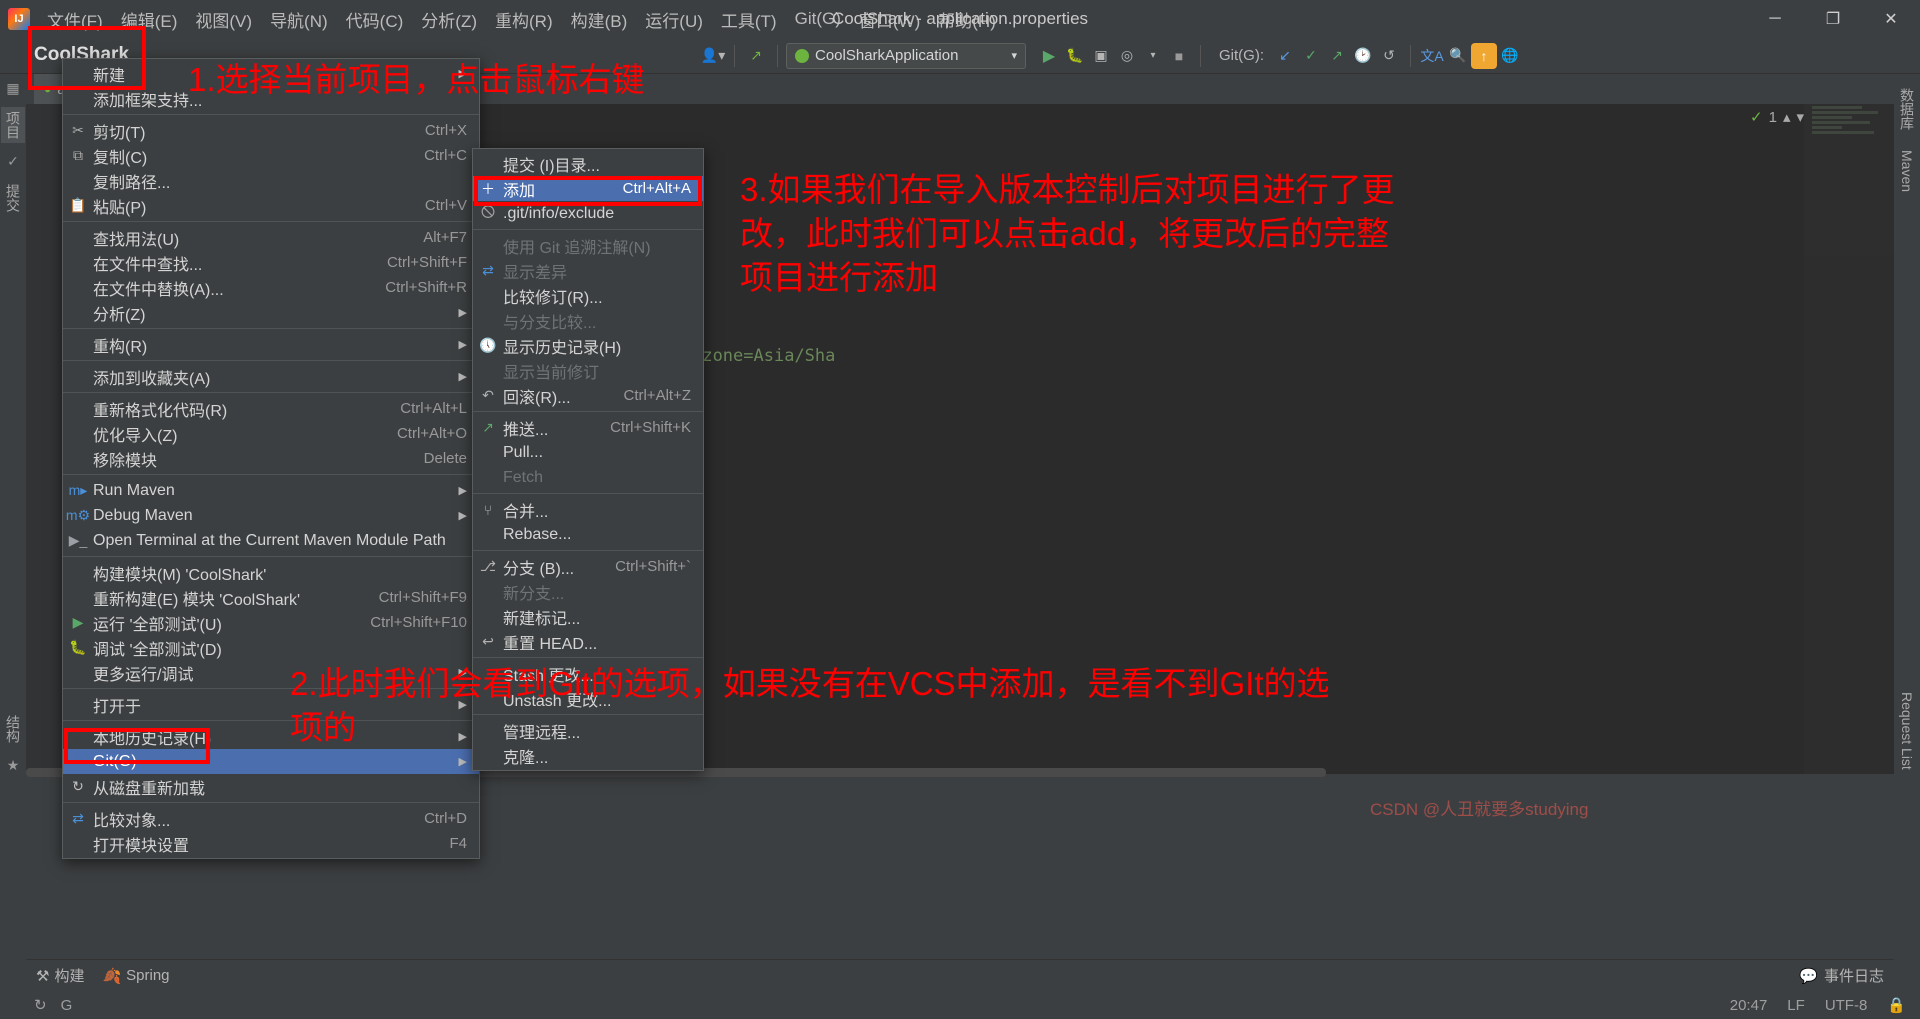 This screenshot has width=1920, height=1019. I want to click on history-icon: 🕑, so click(1363, 56).